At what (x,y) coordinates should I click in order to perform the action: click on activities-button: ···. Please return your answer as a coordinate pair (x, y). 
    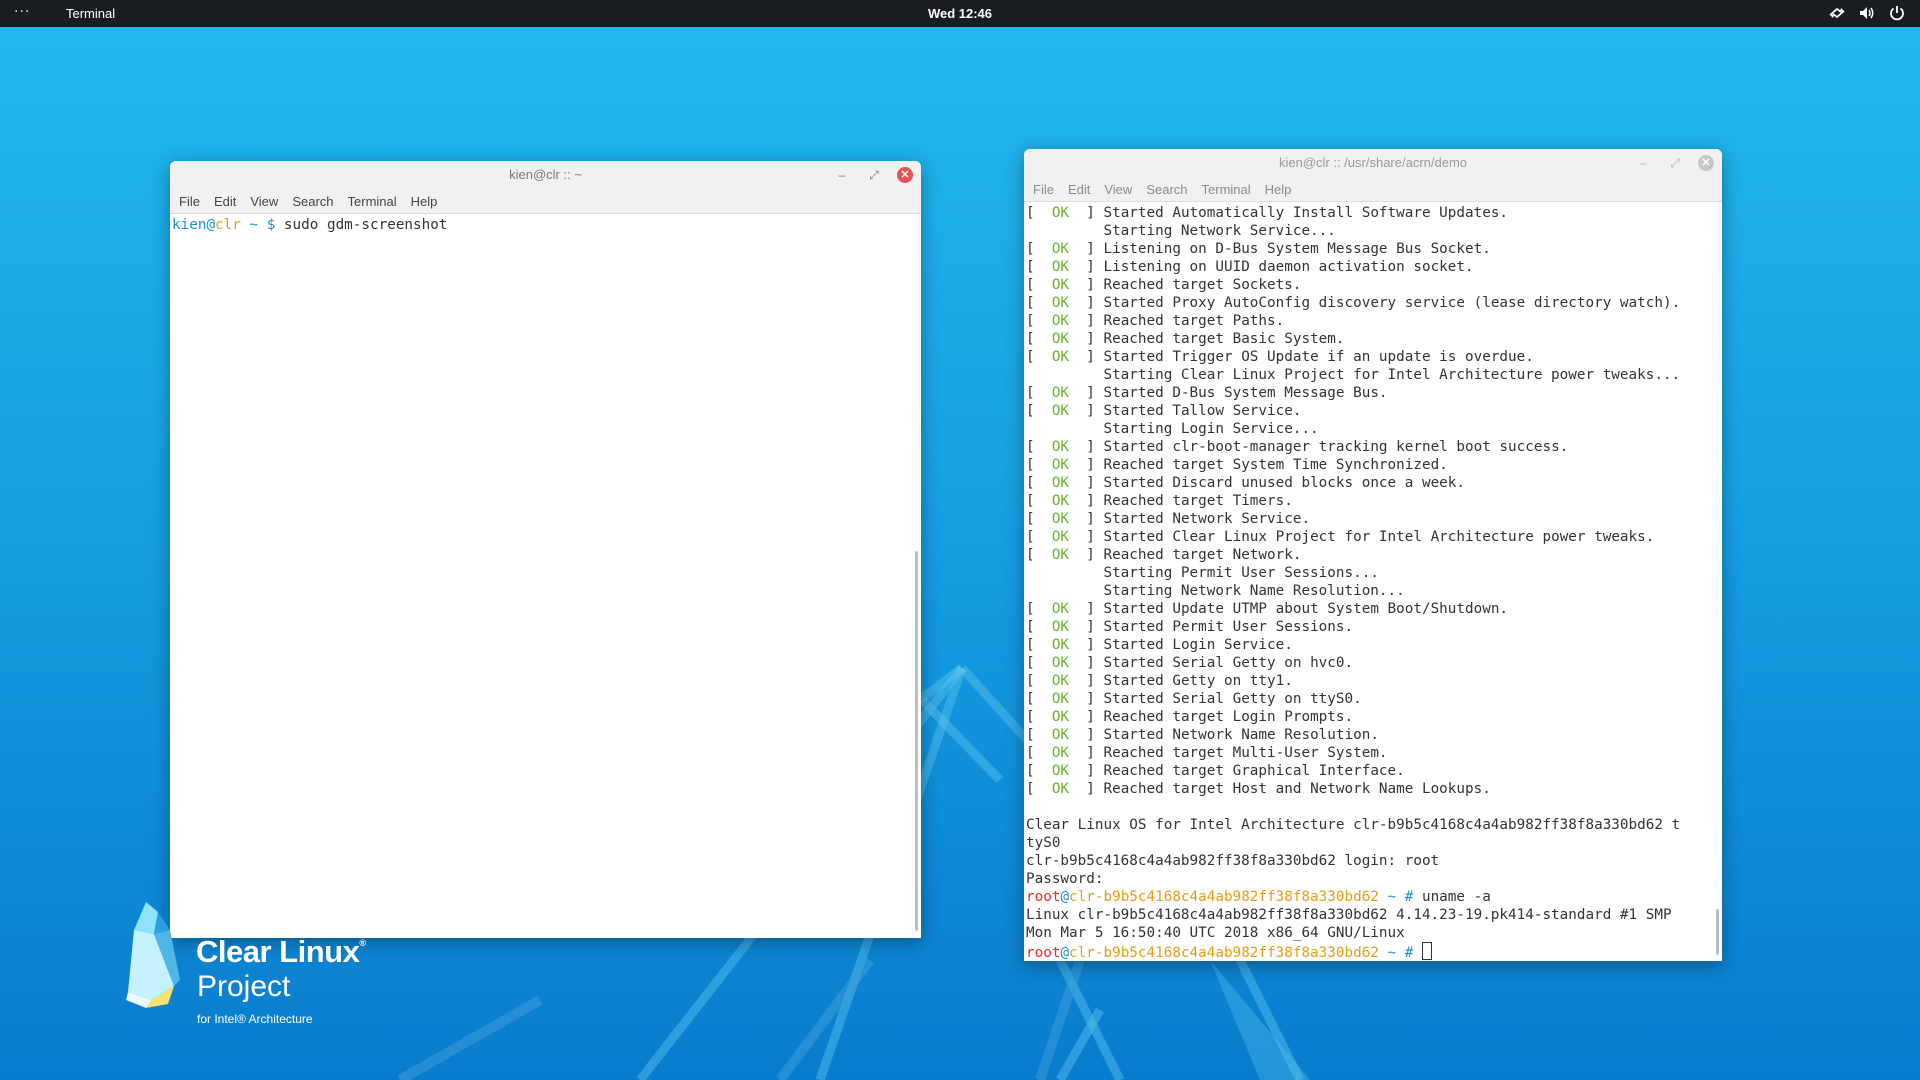
    Looking at the image, I should click on (22, 12).